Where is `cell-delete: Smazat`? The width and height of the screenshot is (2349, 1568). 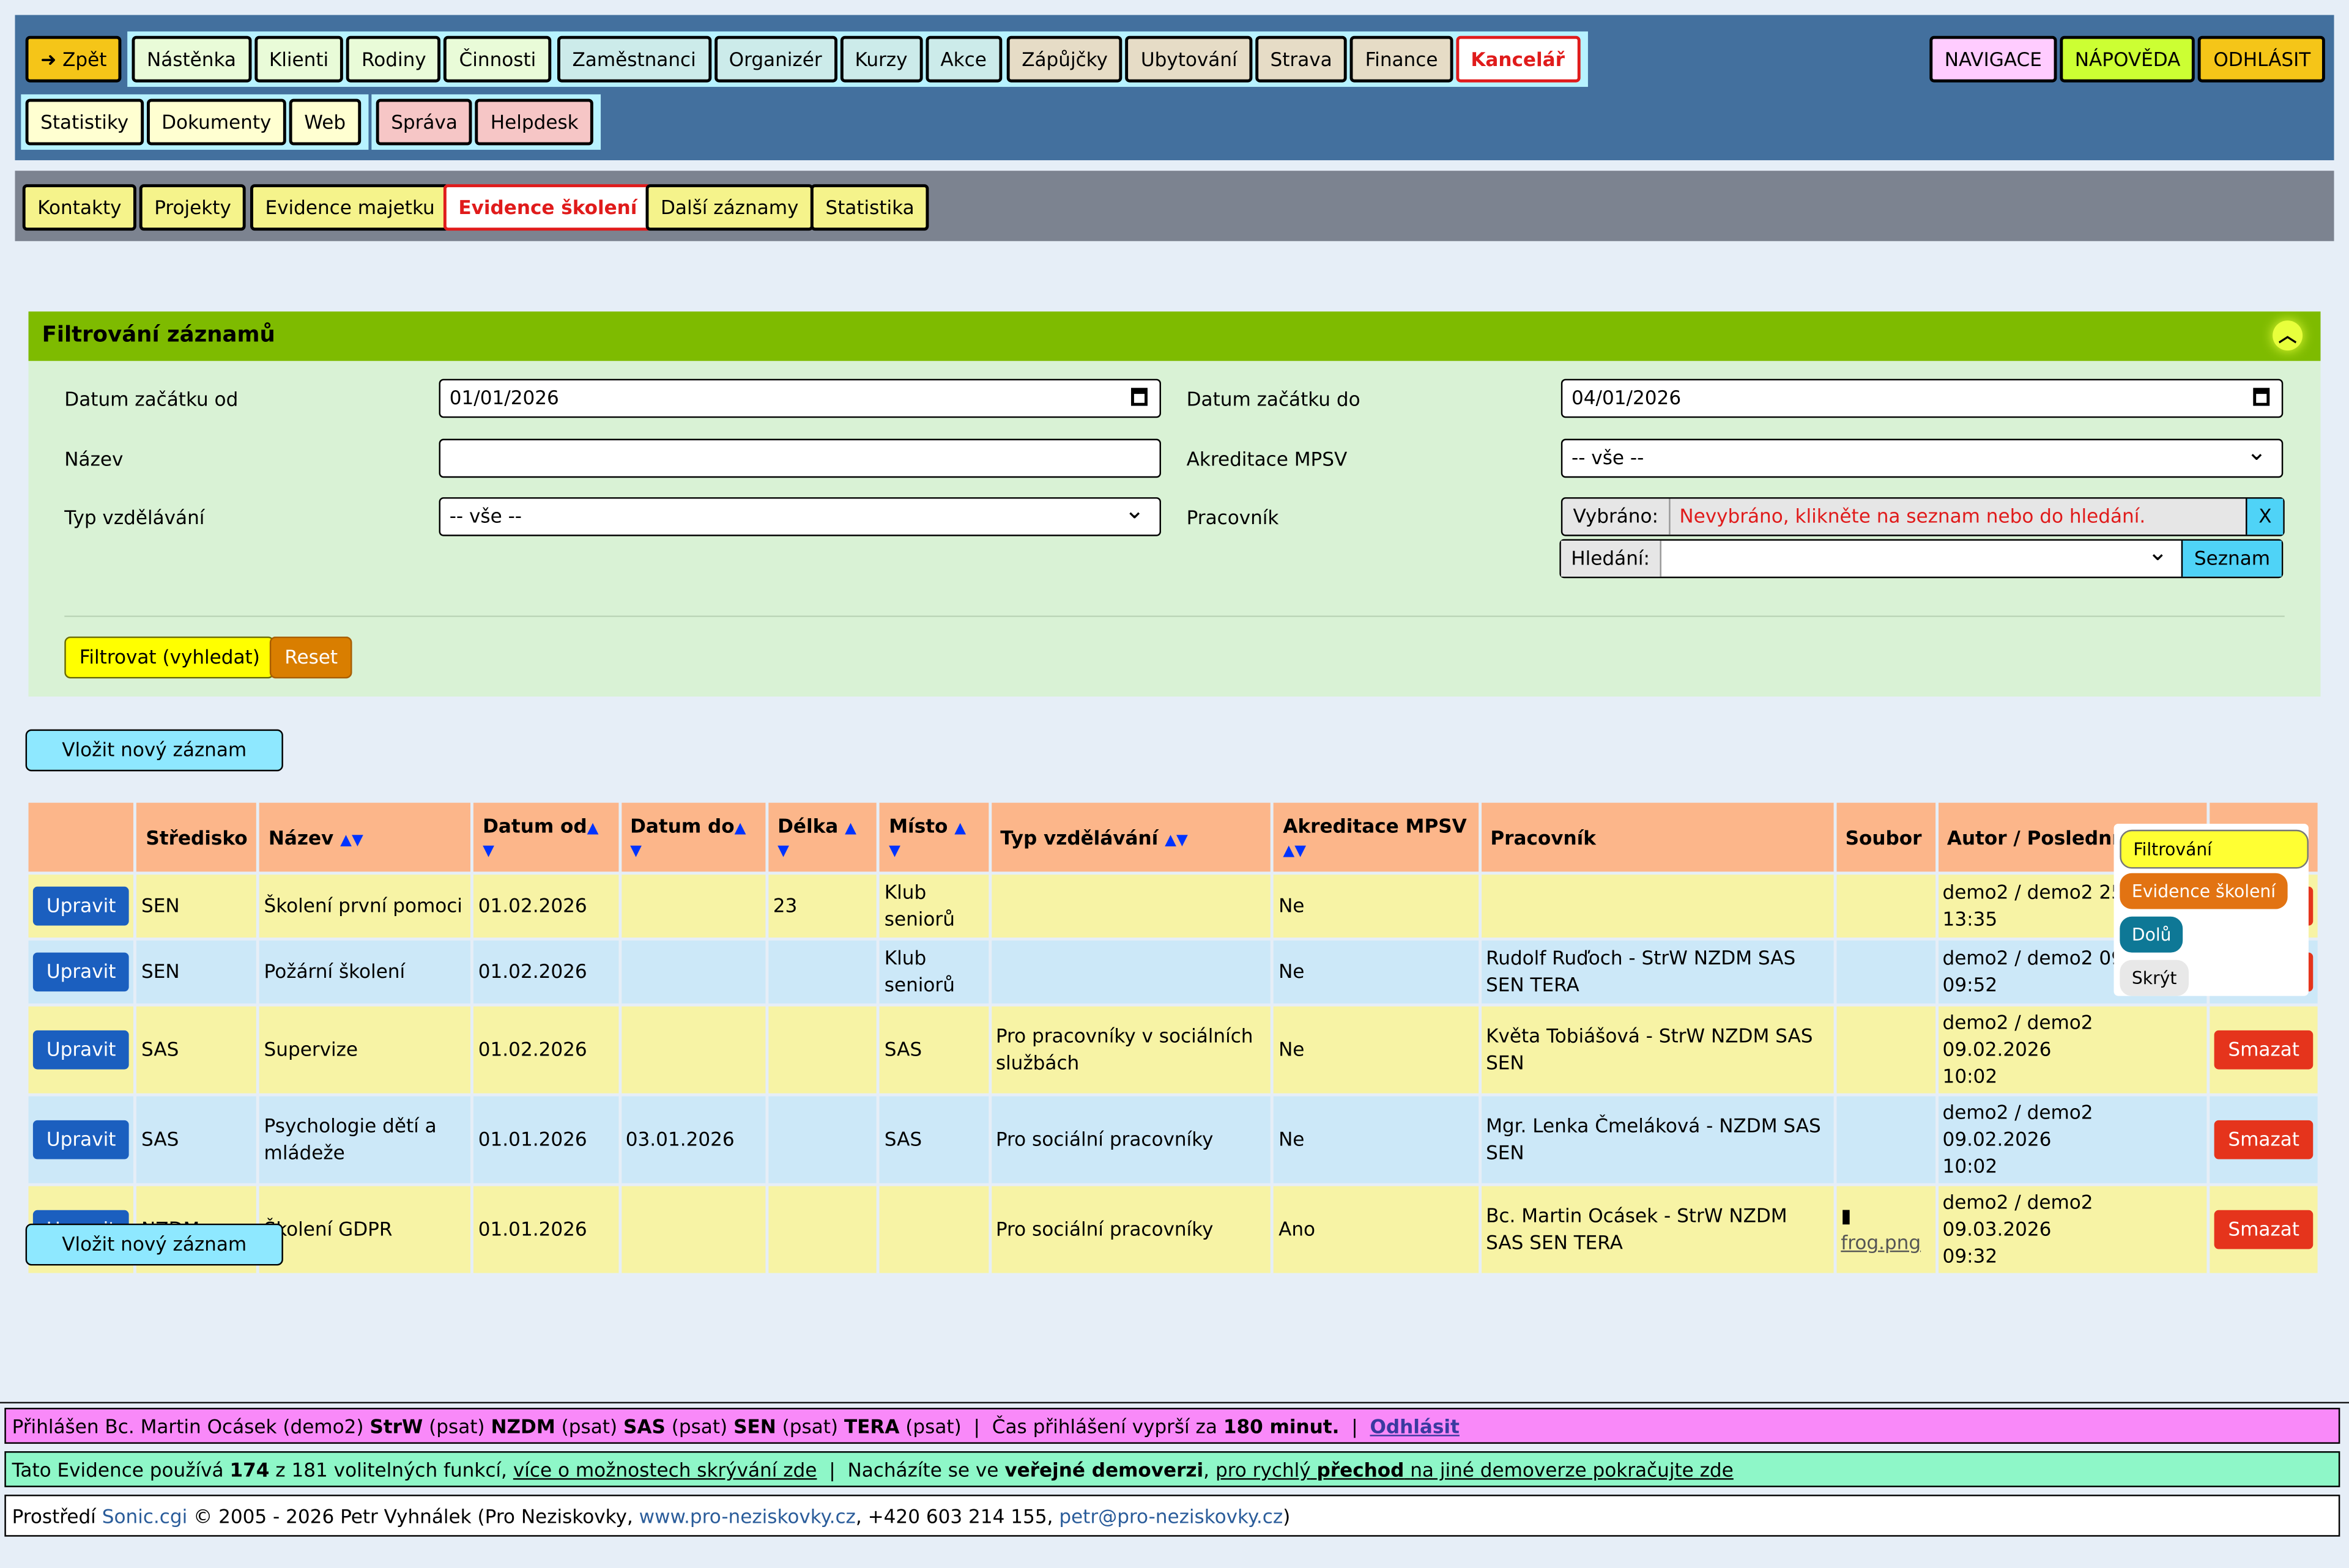
cell-delete: Smazat is located at coordinates (2264, 1139).